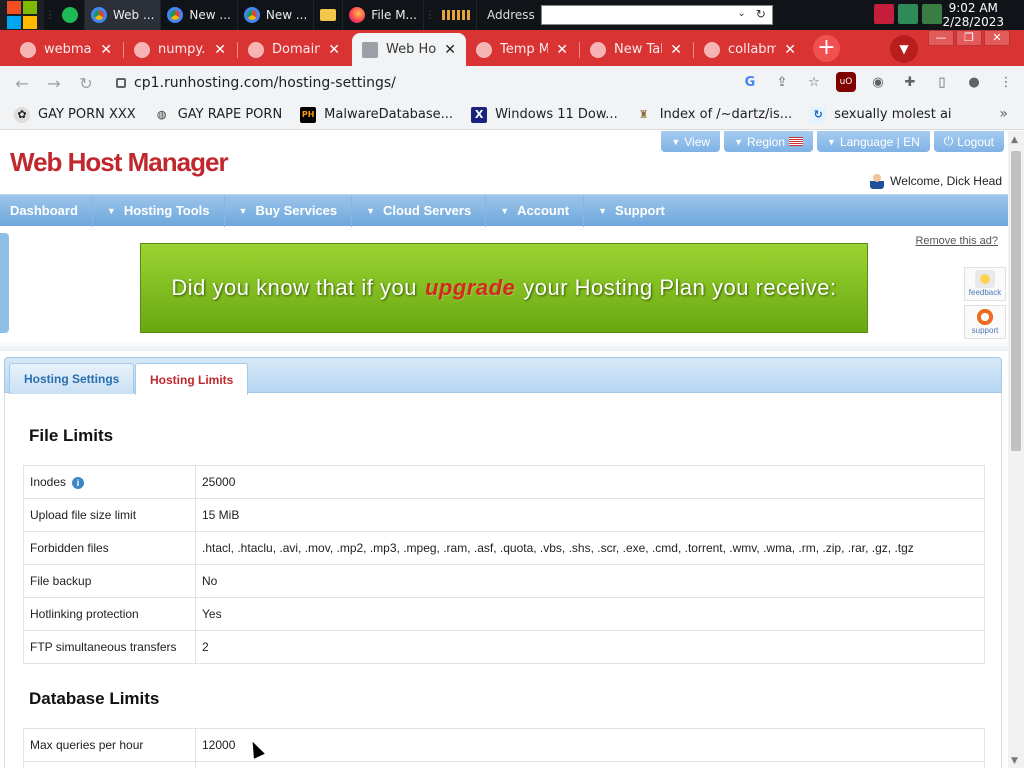 Image resolution: width=1024 pixels, height=768 pixels. I want to click on bookmark-item: ◍ GAY RAPE PORN, so click(218, 115).